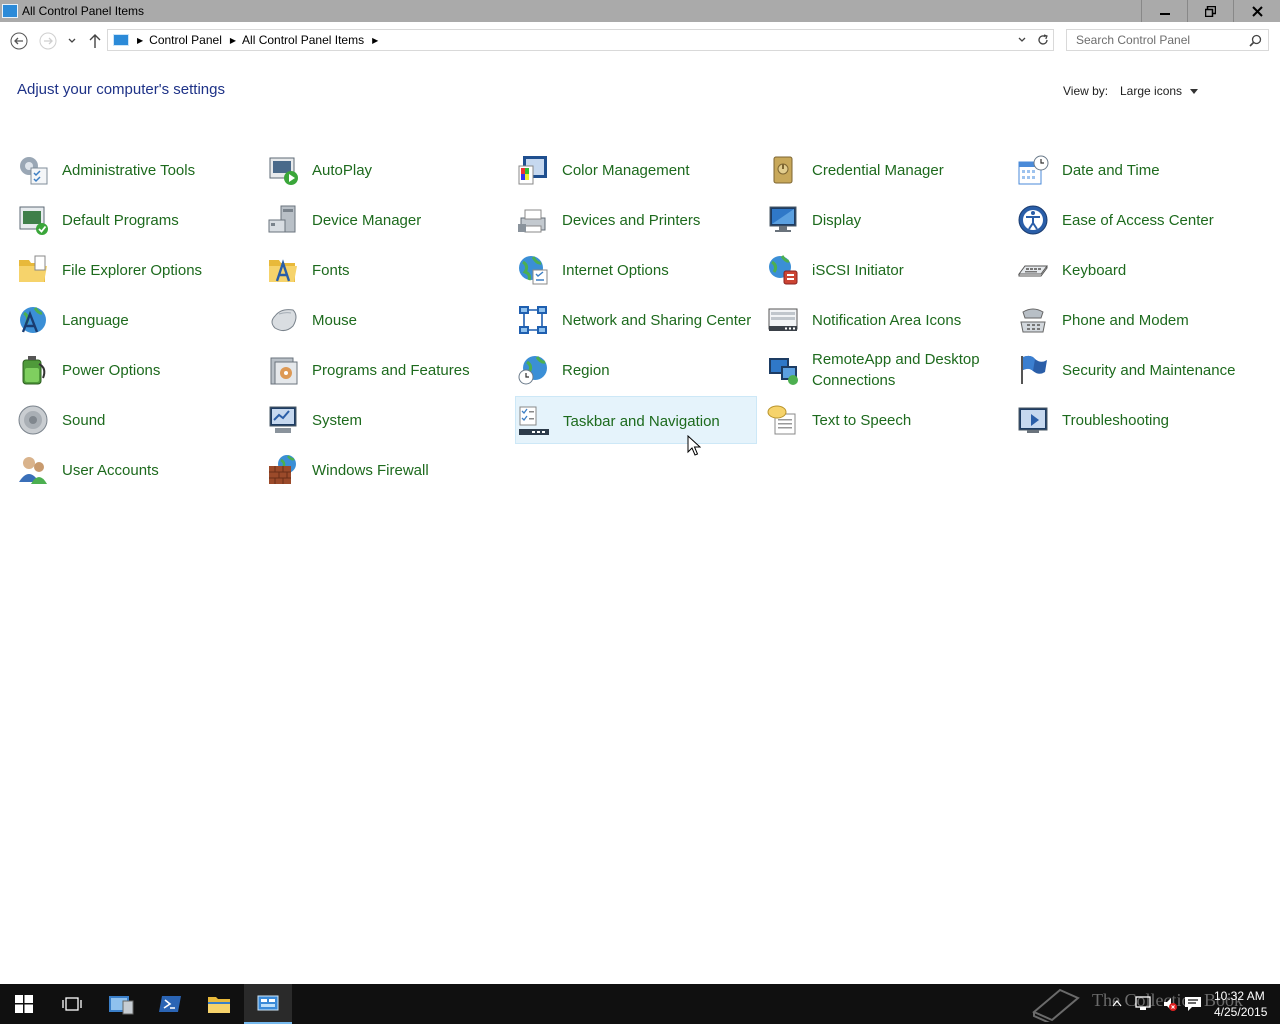 The height and width of the screenshot is (1024, 1280). Describe the element at coordinates (1157, 220) in the screenshot. I see `item-label: Ease of Access Center` at that location.